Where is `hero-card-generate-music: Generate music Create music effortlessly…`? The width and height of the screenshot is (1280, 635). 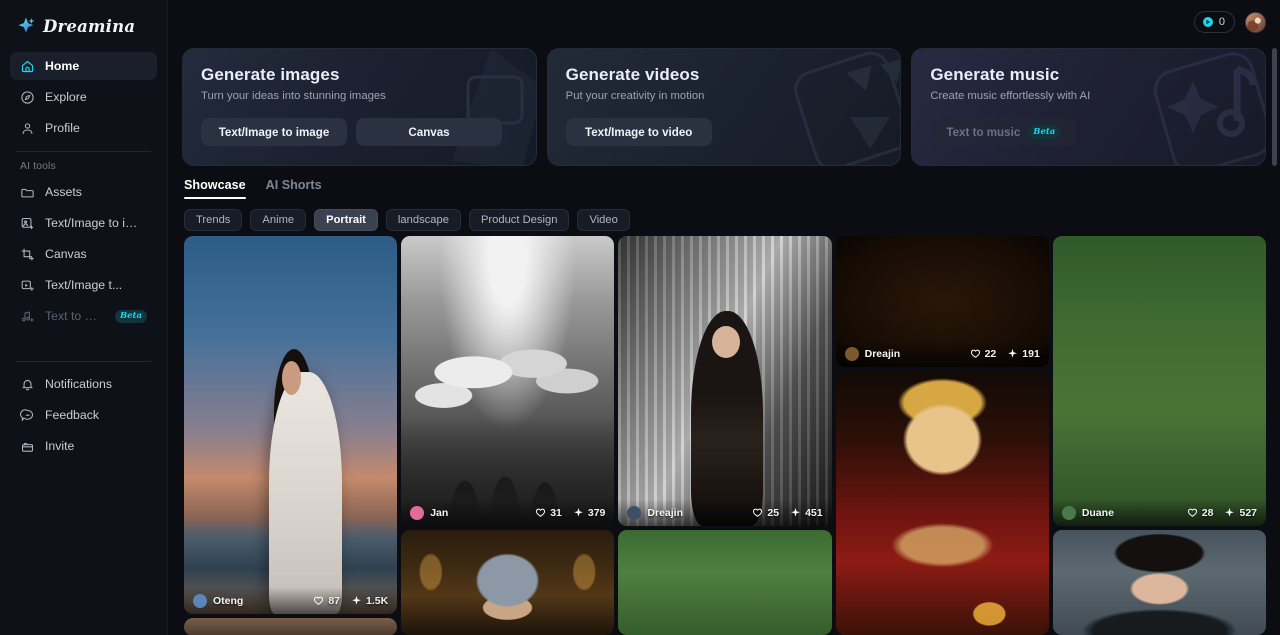 hero-card-generate-music: Generate music Create music effortlessly… is located at coordinates (1089, 107).